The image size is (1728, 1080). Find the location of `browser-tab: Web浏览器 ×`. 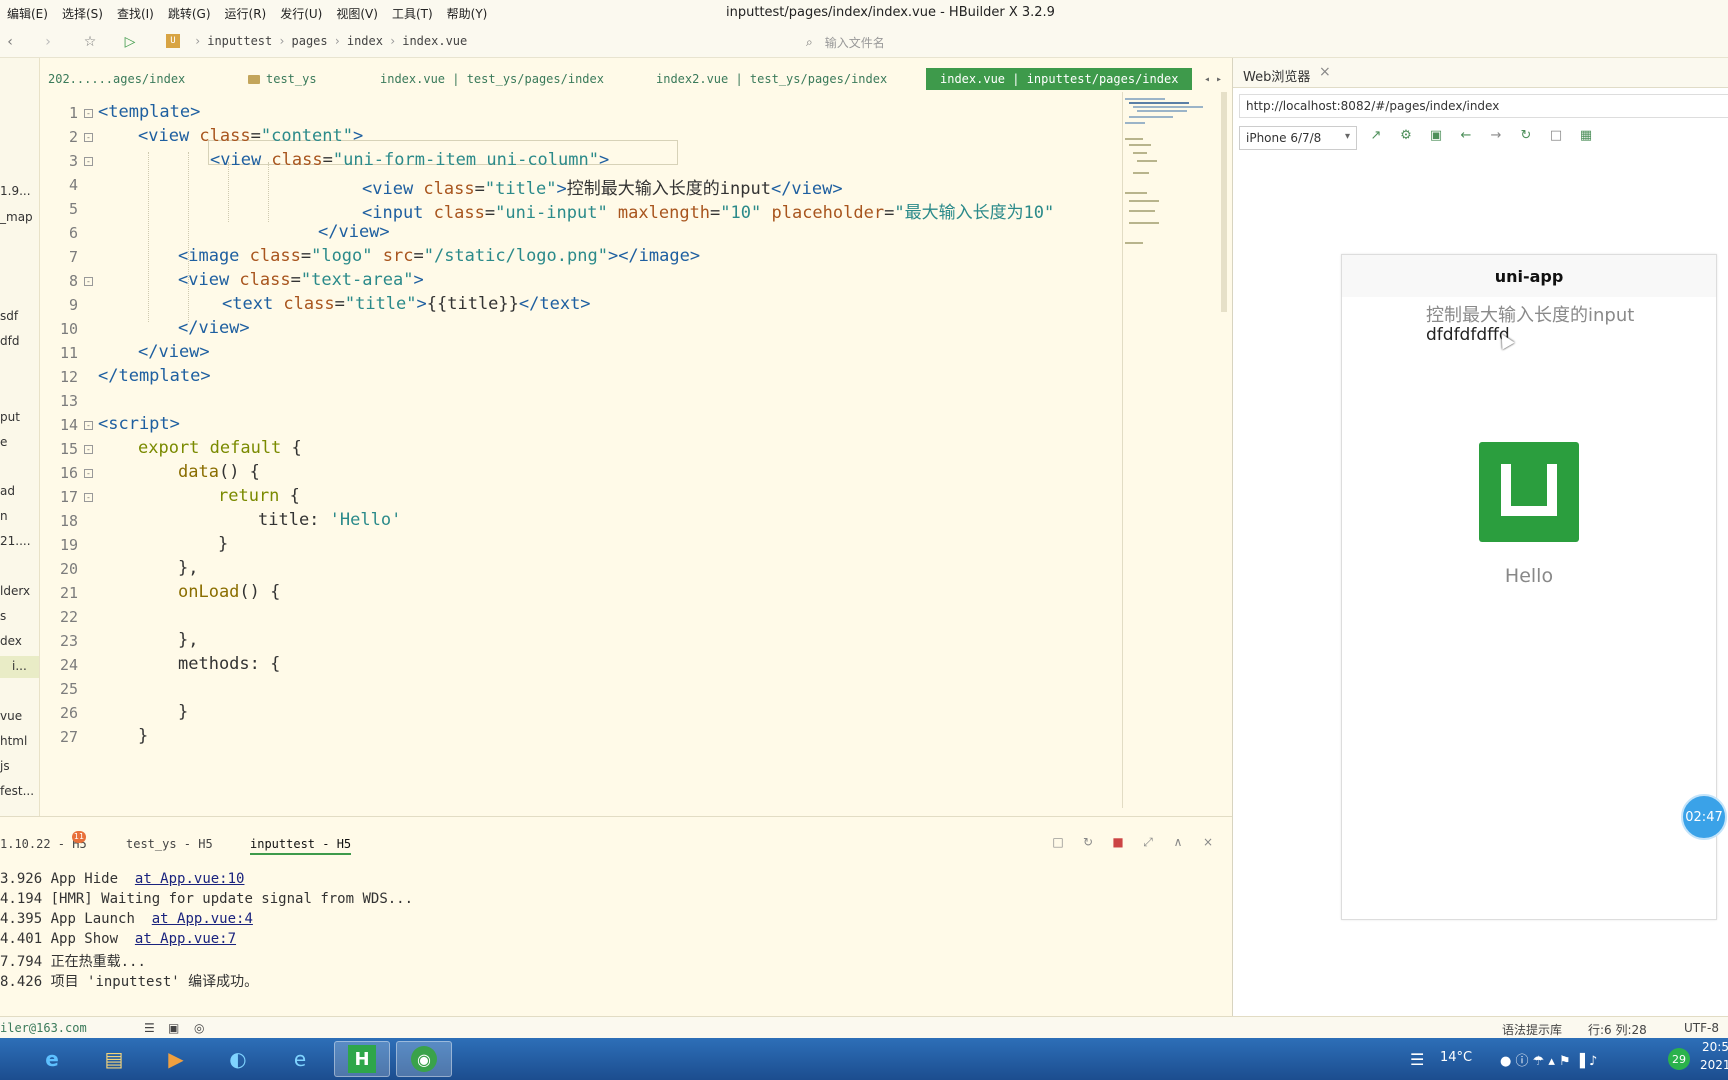

browser-tab: Web浏览器 × is located at coordinates (1480, 73).